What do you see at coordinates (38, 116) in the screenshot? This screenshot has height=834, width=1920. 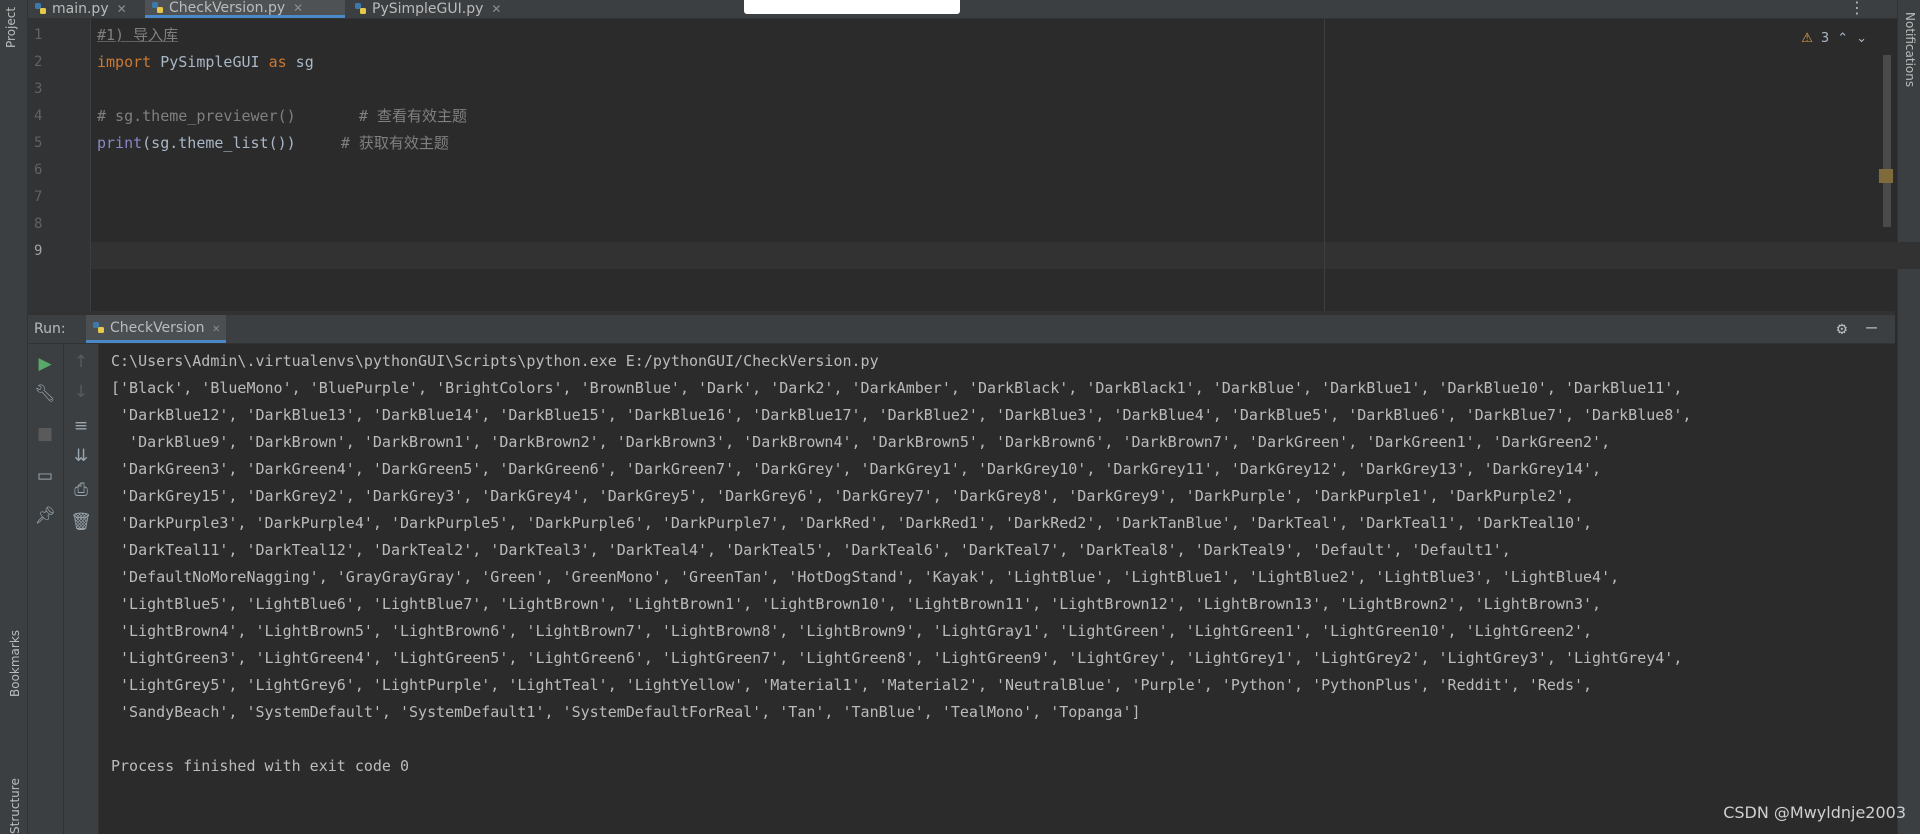 I see `line-number: 4` at bounding box center [38, 116].